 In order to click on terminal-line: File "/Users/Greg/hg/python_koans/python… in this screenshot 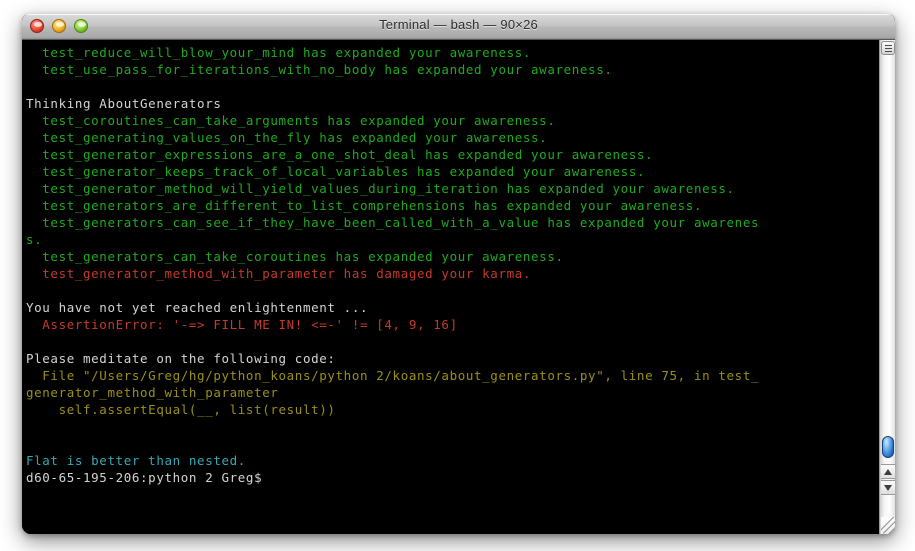, I will do `click(393, 375)`.